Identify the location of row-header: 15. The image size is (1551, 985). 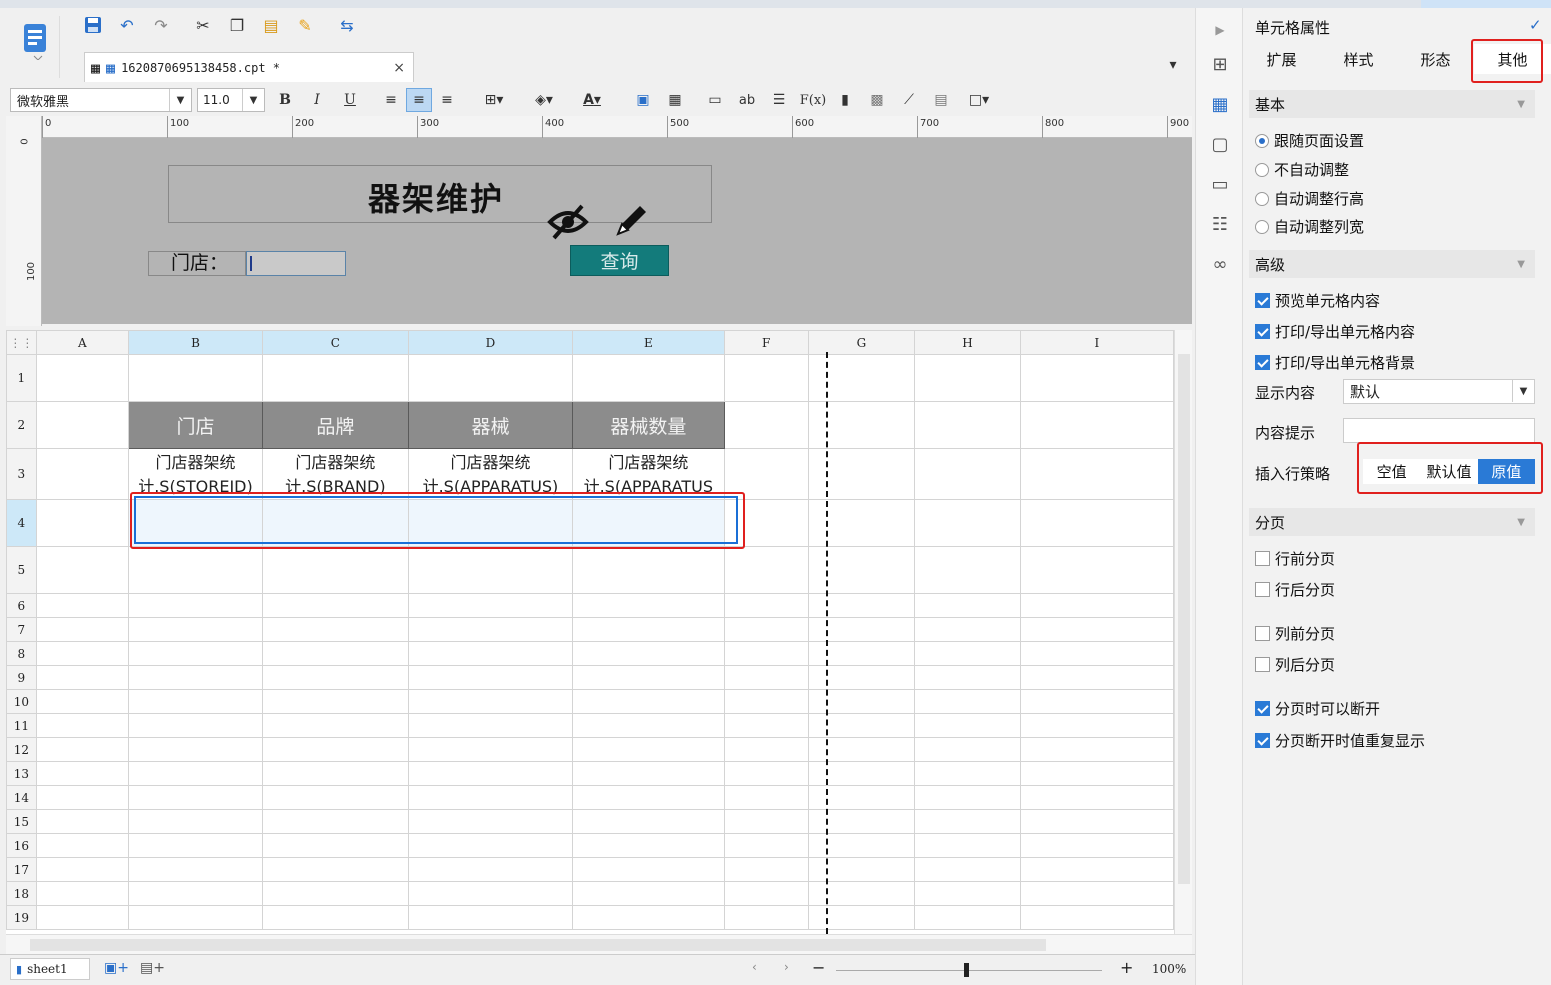
(21, 821).